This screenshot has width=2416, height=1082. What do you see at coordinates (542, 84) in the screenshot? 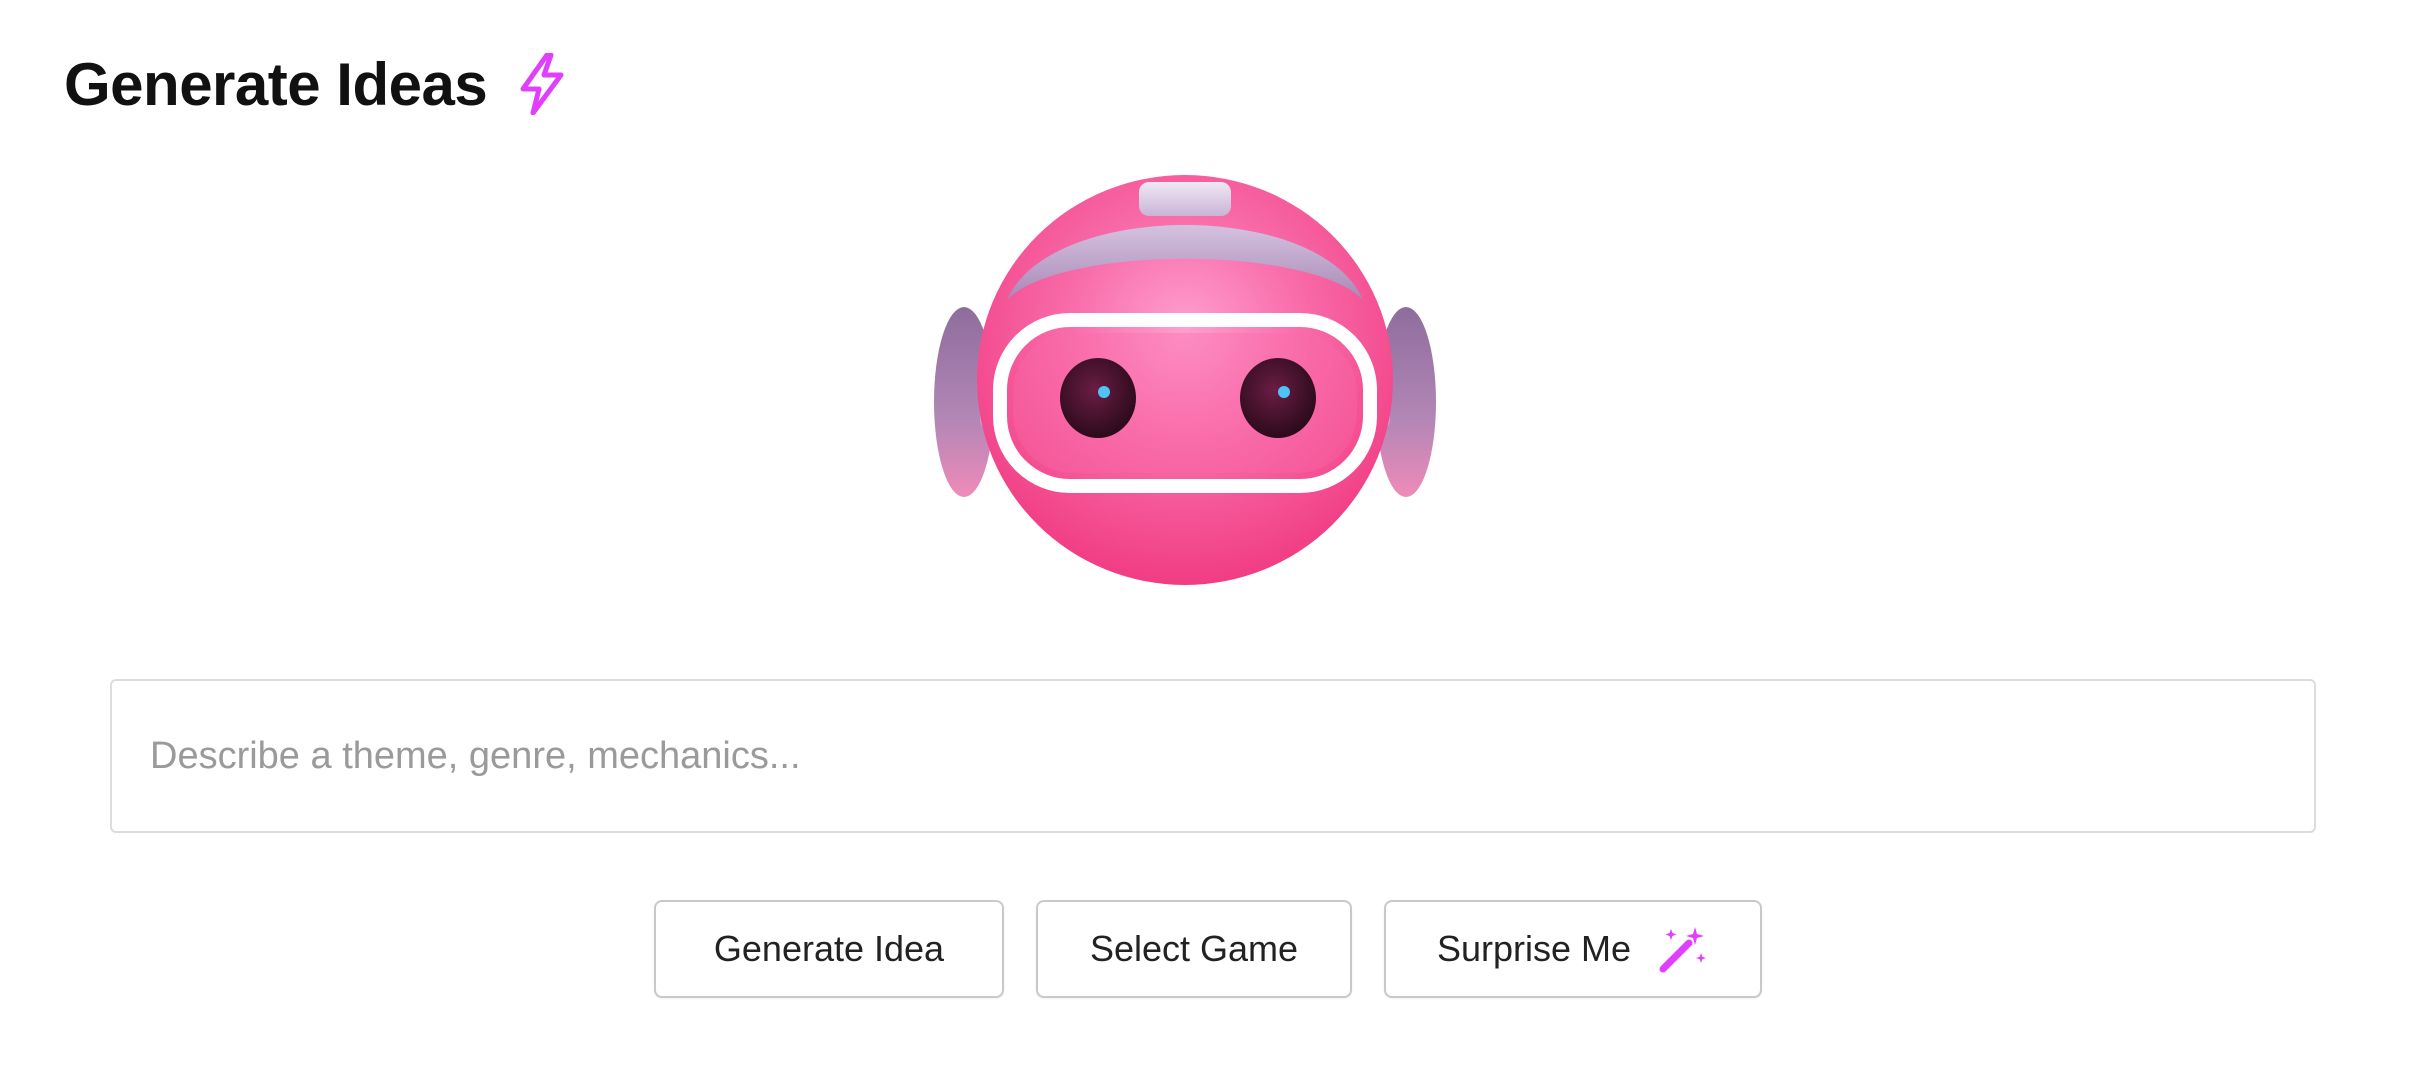
I see `lightning-bolt-icon` at bounding box center [542, 84].